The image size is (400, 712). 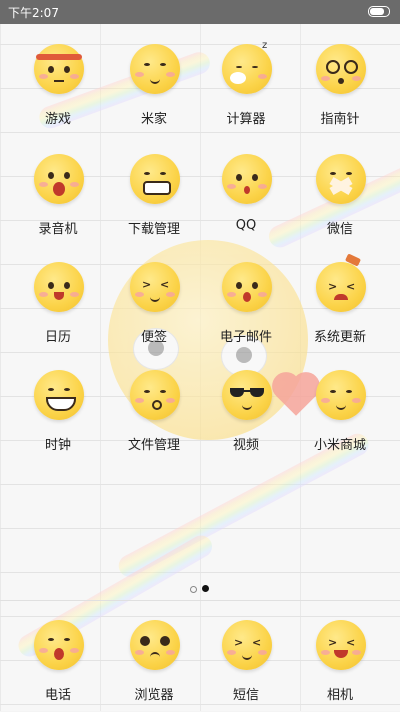 I want to click on teary-face-icon, so click(x=155, y=645).